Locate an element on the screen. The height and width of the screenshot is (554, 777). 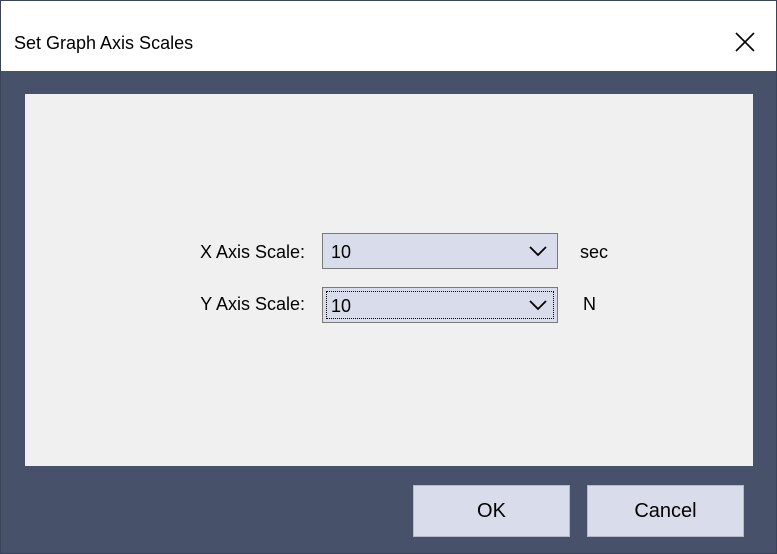
ok-button: OK is located at coordinates (491, 511).